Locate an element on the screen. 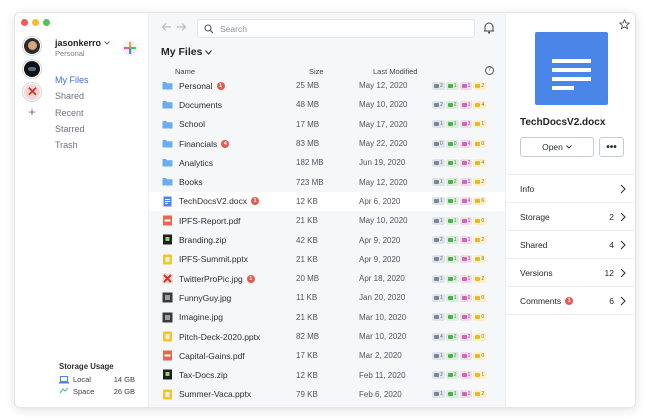  folder-title-dropdown: My Files is located at coordinates (187, 52).